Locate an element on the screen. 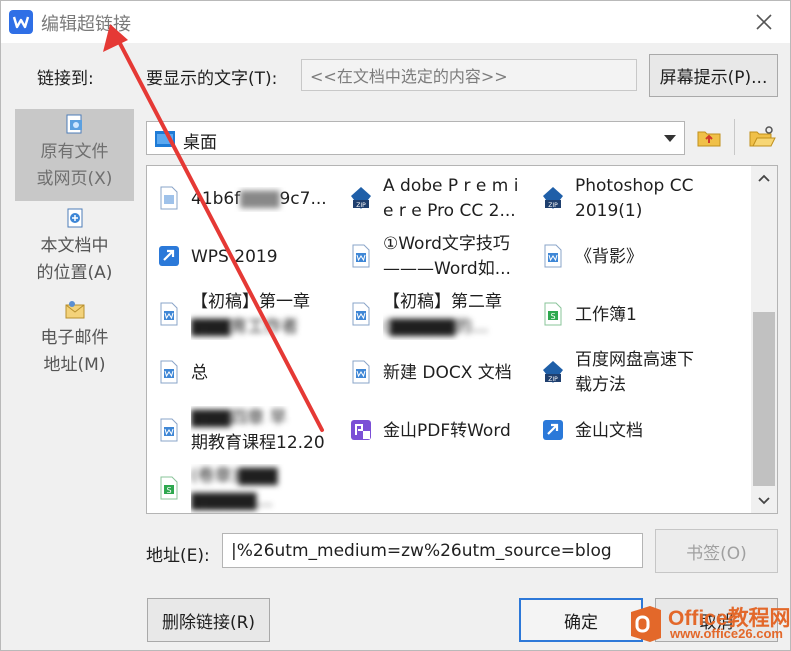  scroll-up-icon is located at coordinates (764, 179).